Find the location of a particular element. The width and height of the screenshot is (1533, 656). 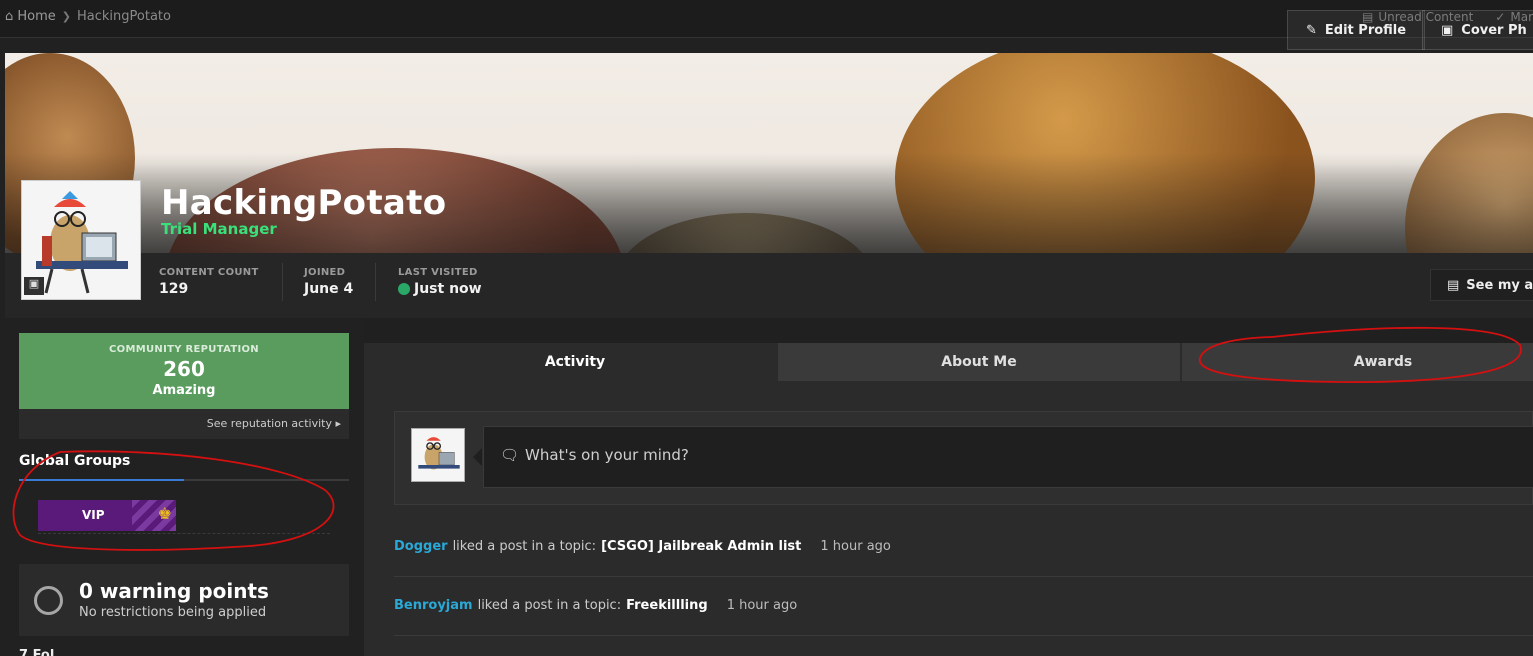

edit-profile-button: ✎ Edit Profile is located at coordinates (1356, 30).